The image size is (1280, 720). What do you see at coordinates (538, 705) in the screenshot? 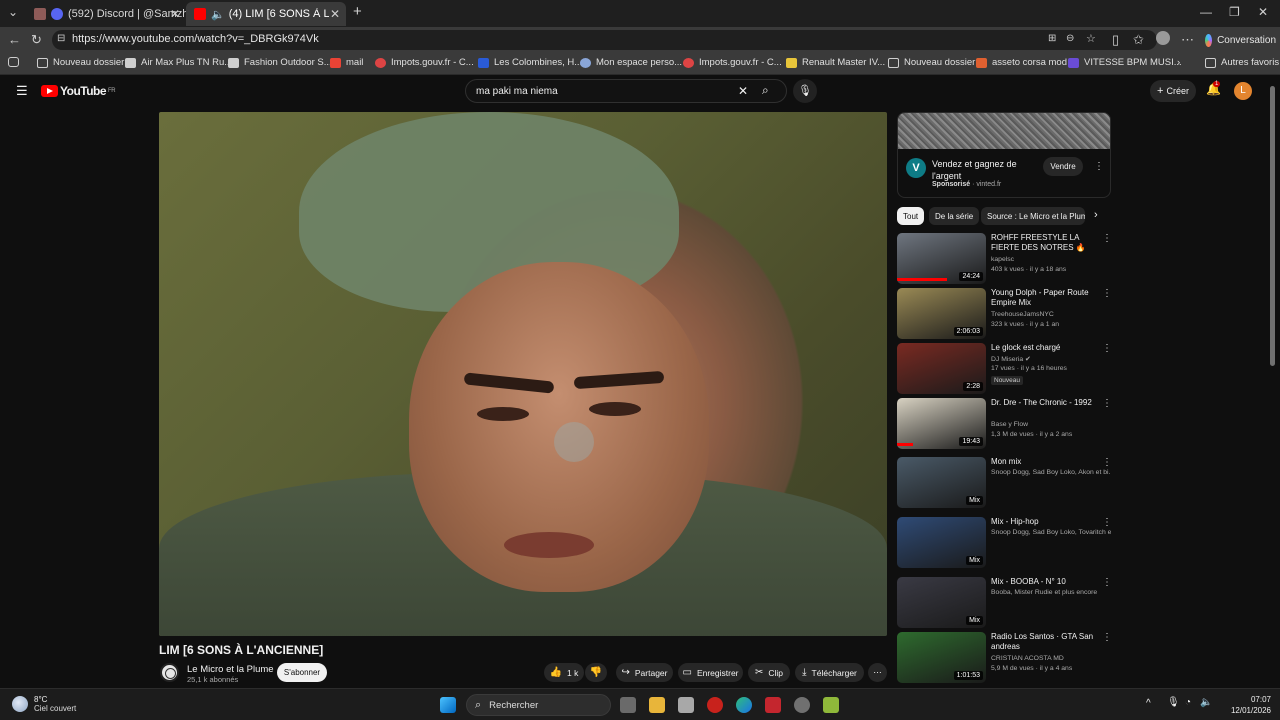
I see `taskbar-search-input: ⌕ Rechercher` at bounding box center [538, 705].